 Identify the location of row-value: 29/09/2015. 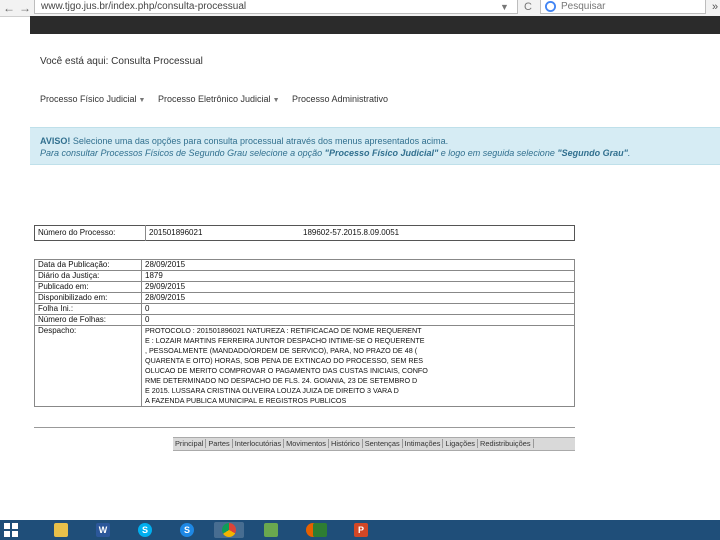
(358, 287).